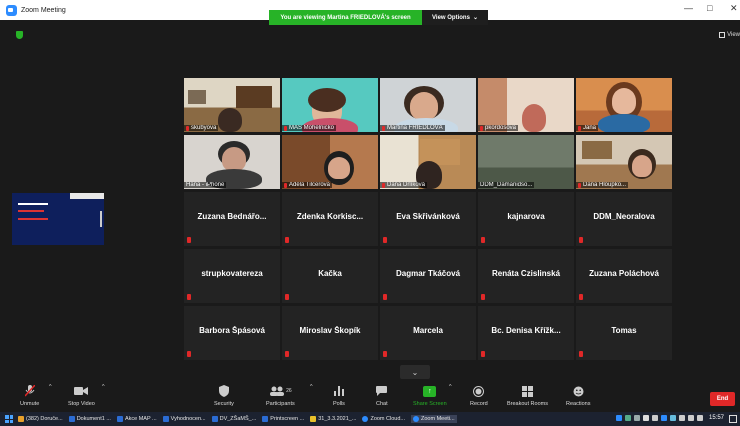  What do you see at coordinates (624, 276) in the screenshot?
I see `name-tile: Zuzana Poláchová` at bounding box center [624, 276].